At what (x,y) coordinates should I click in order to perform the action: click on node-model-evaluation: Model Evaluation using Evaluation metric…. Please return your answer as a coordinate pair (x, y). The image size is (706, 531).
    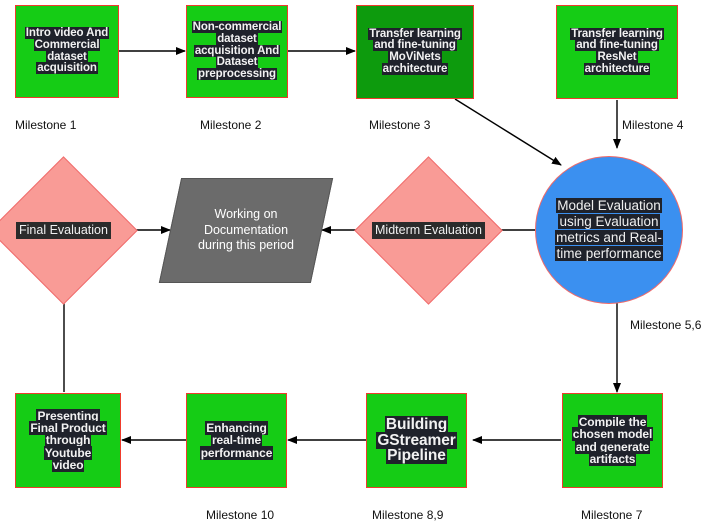
    Looking at the image, I should click on (609, 230).